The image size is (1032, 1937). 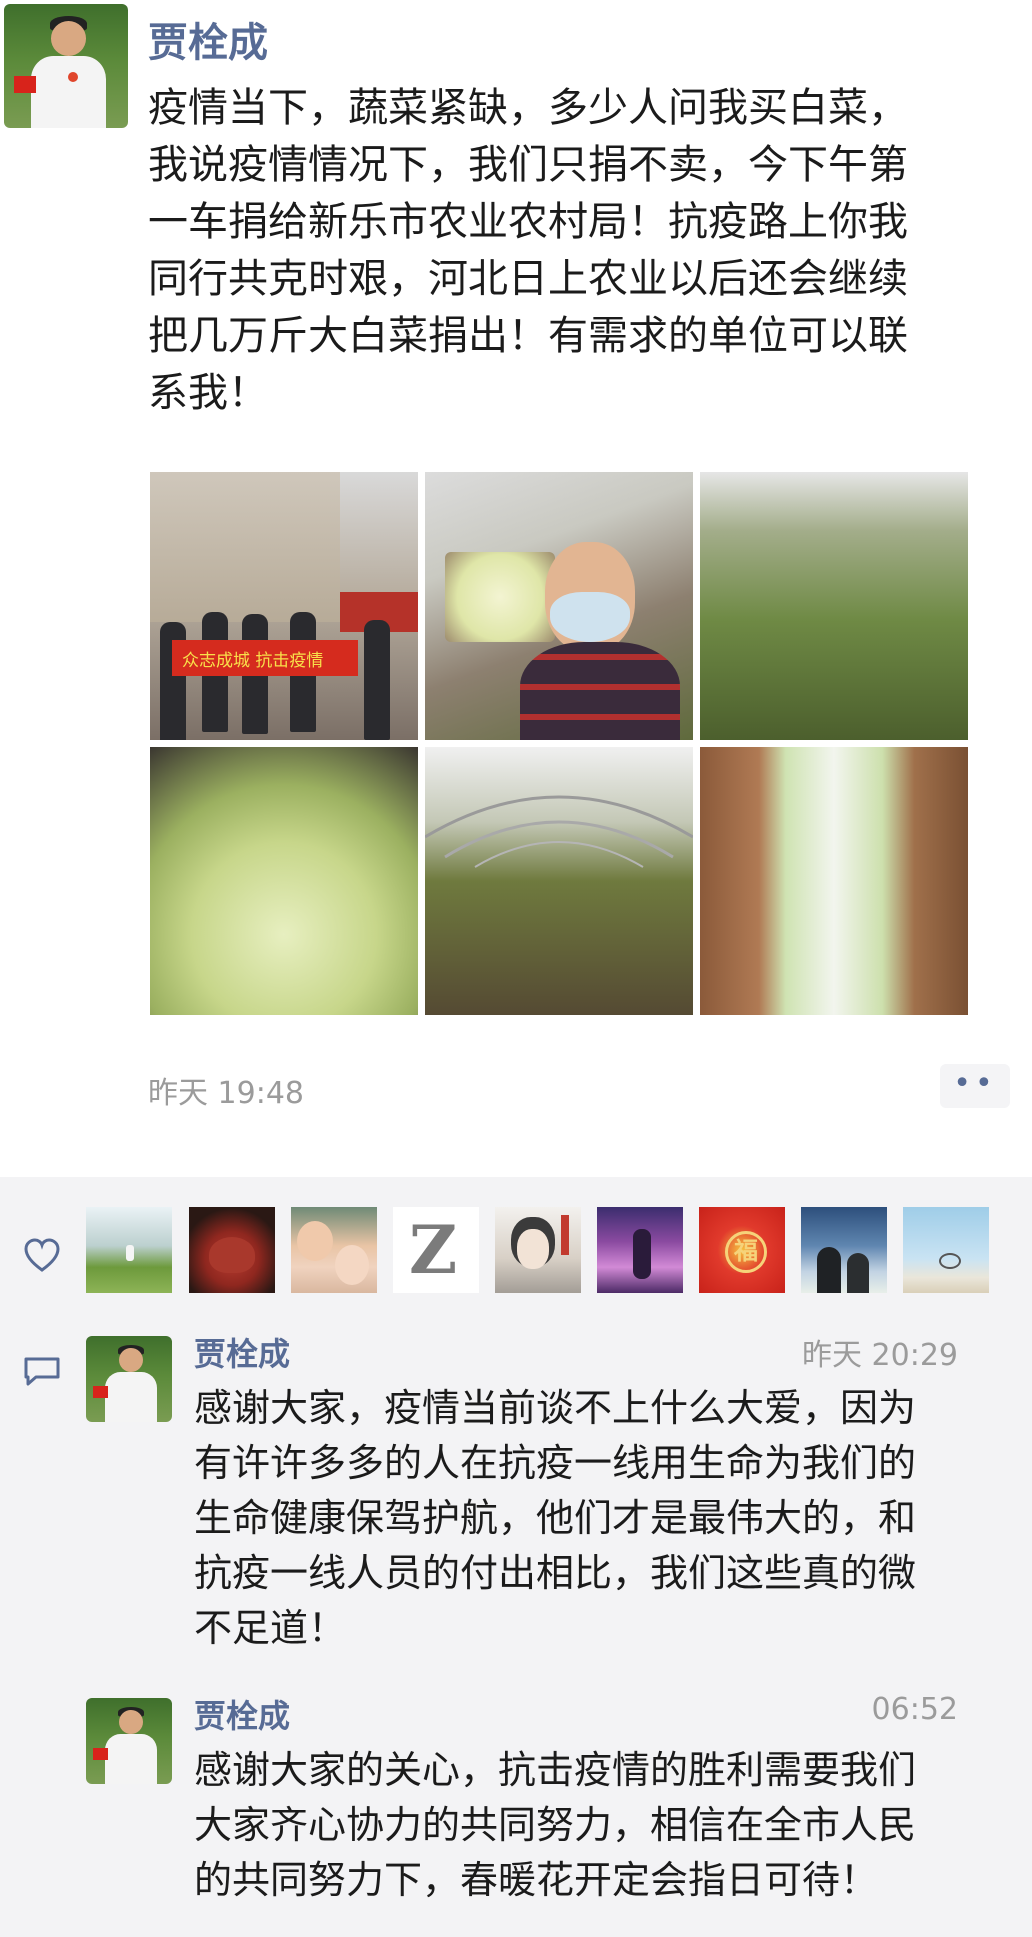 What do you see at coordinates (500, 597) in the screenshot?
I see `cabbage-pile` at bounding box center [500, 597].